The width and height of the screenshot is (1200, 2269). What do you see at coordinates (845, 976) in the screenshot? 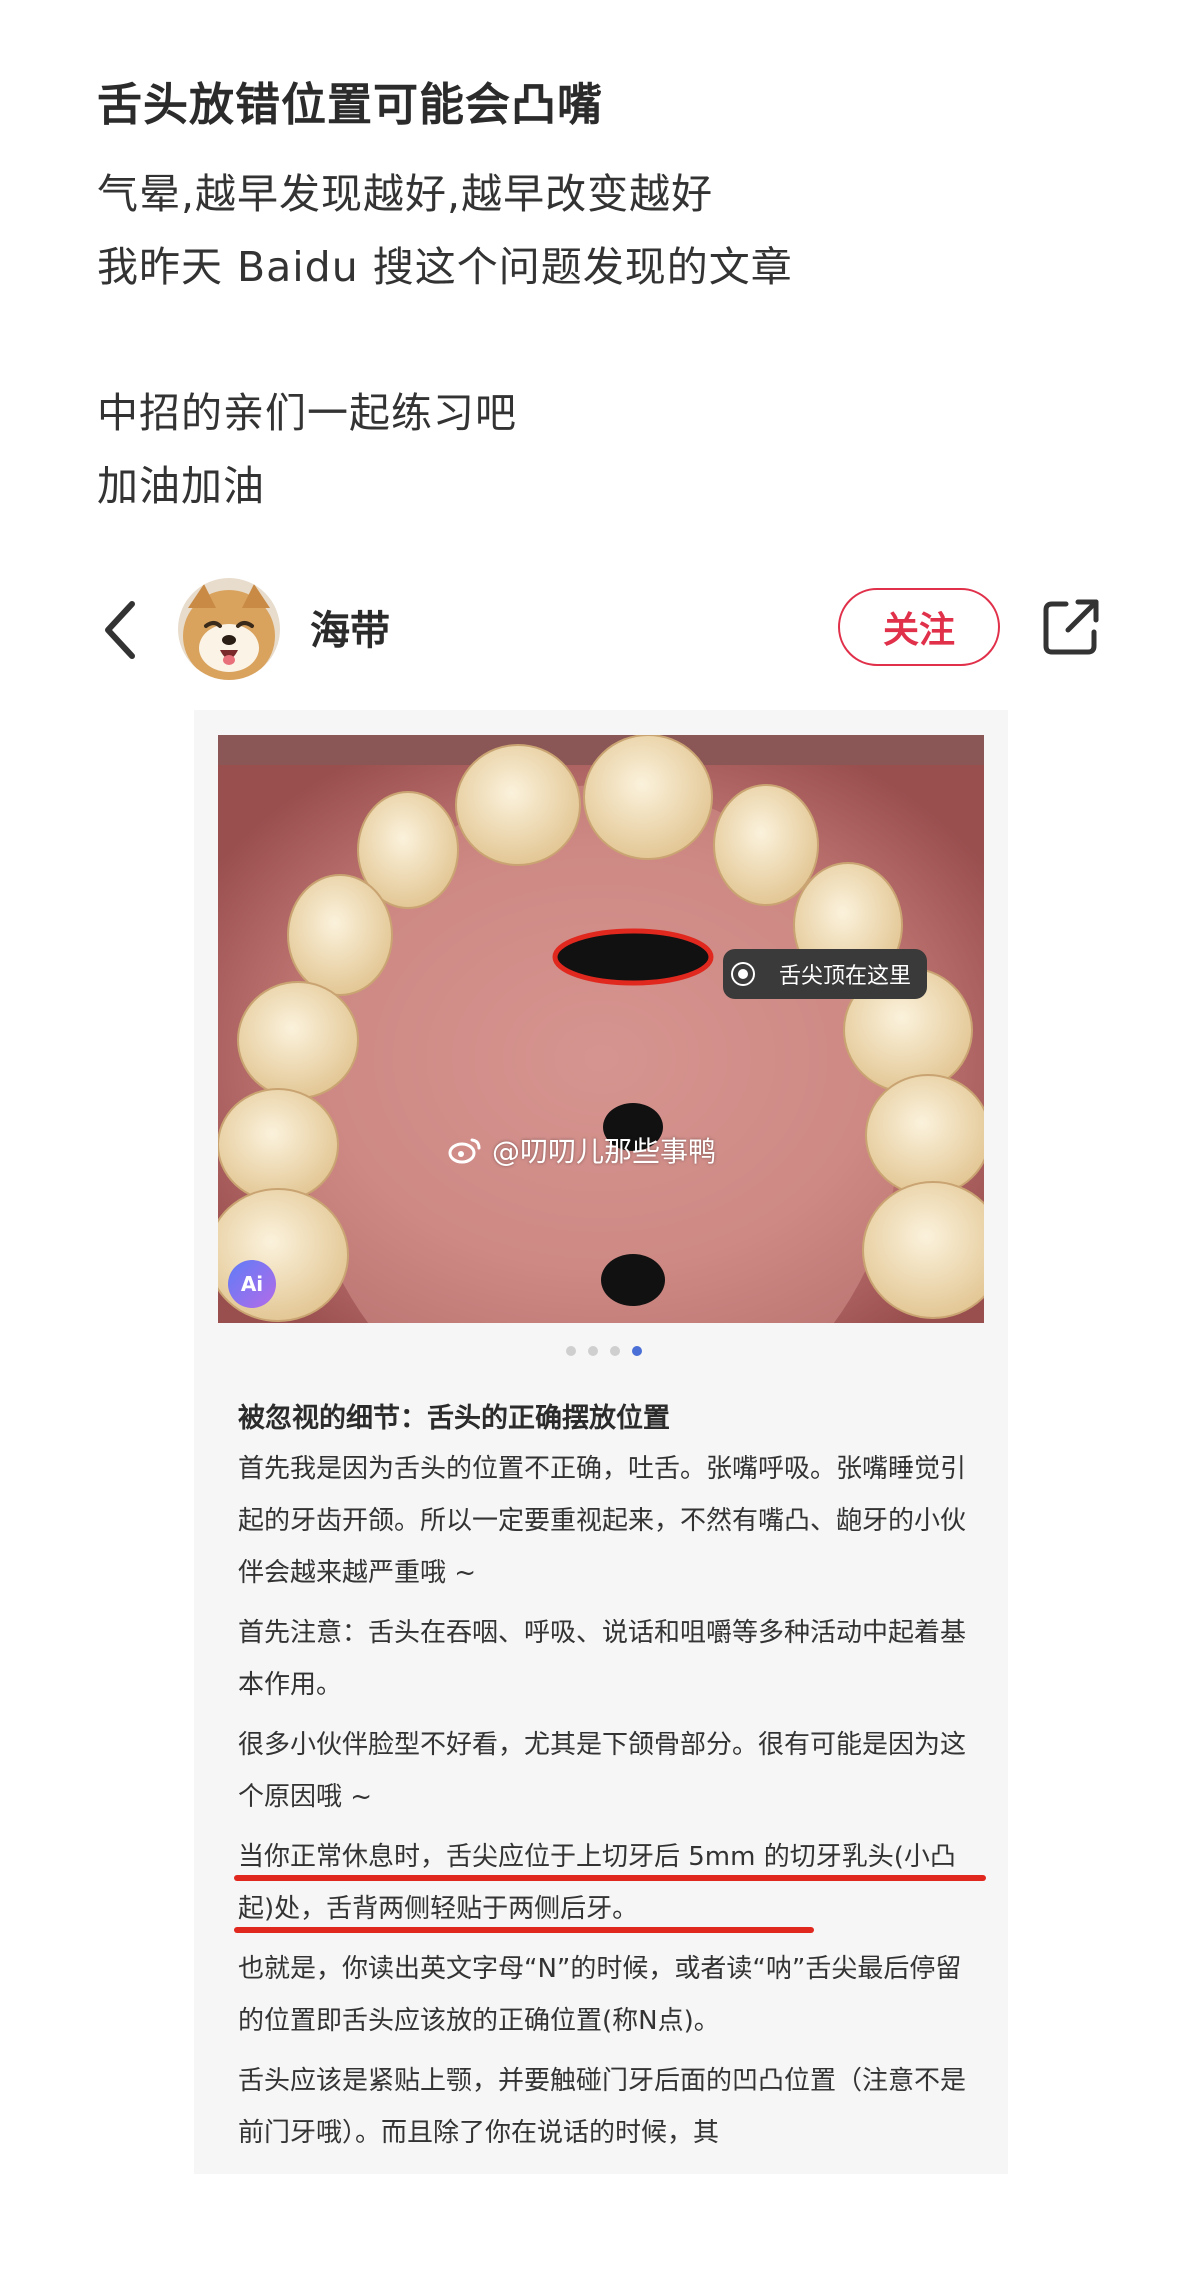
I see `tooltip-text: 舌尖顶在这里` at bounding box center [845, 976].